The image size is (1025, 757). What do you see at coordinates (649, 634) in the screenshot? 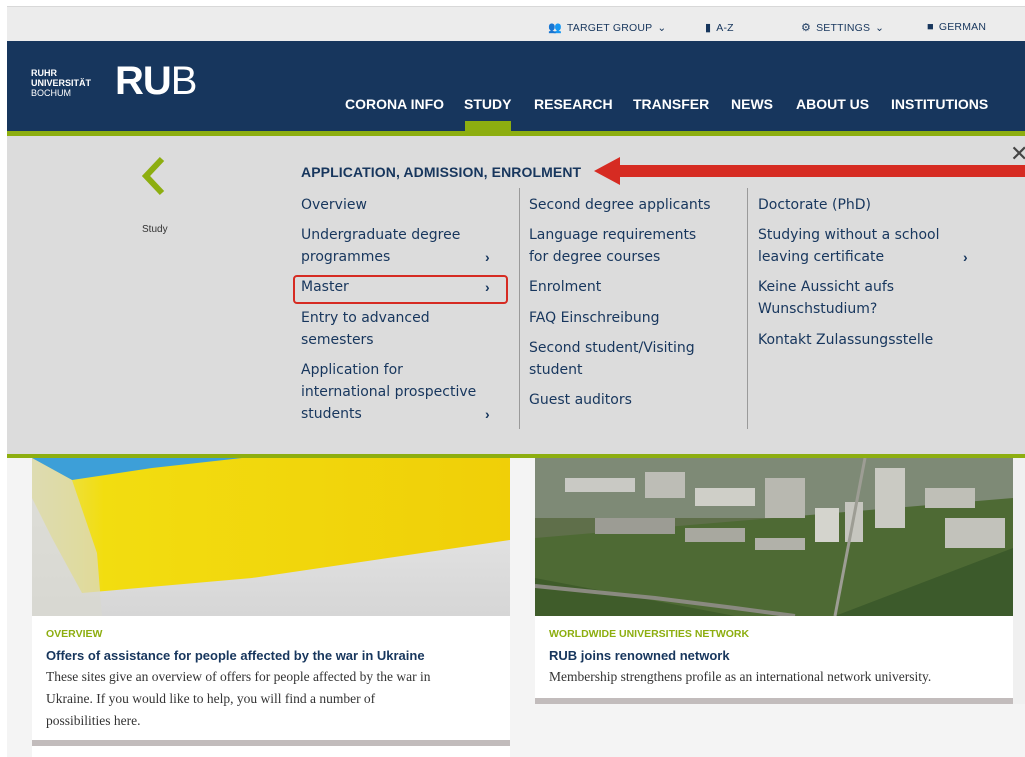
I see `card-kicker: WORLDWIDE UNIVERSITIES NETWORK` at bounding box center [649, 634].